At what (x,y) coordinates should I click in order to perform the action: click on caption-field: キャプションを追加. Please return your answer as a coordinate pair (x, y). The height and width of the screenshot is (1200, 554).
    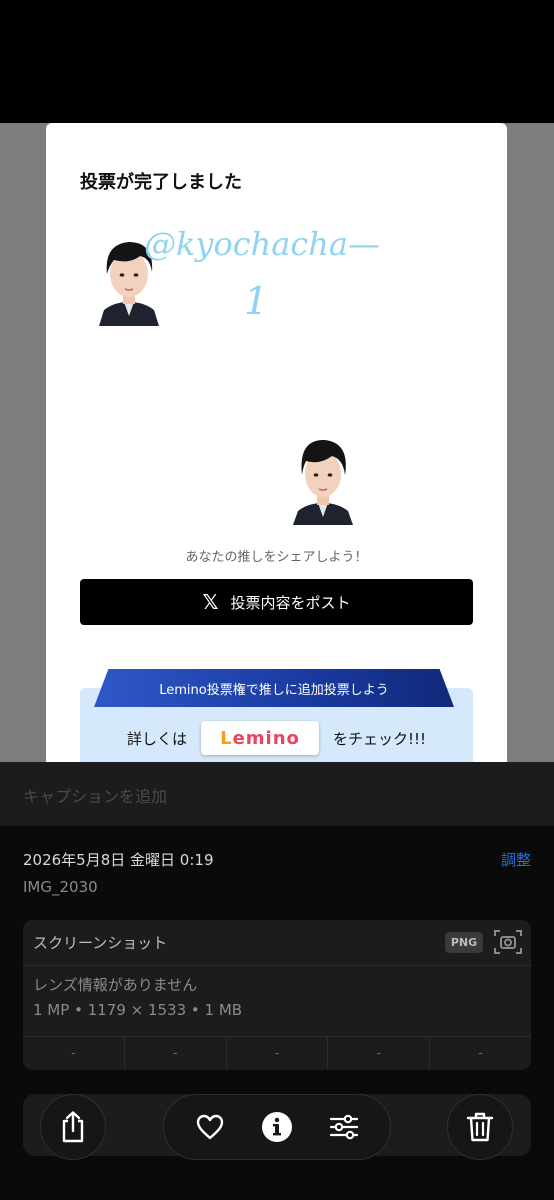
    Looking at the image, I should click on (277, 794).